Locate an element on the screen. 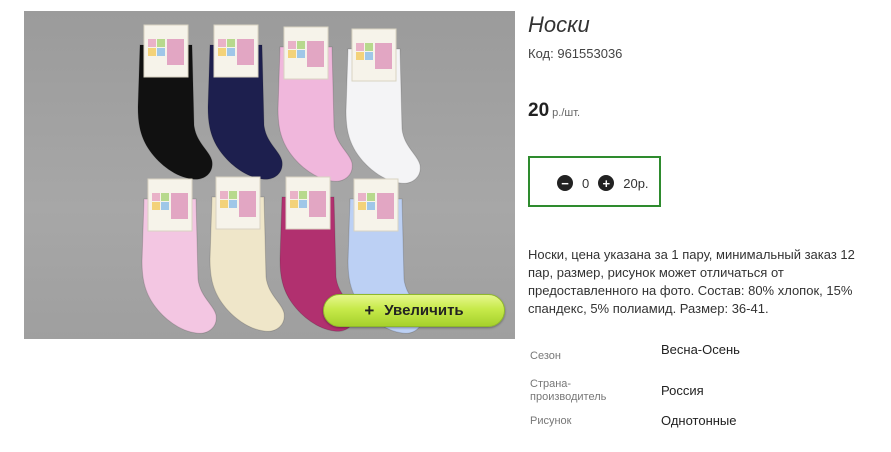  quantity-total: 20р. is located at coordinates (636, 183).